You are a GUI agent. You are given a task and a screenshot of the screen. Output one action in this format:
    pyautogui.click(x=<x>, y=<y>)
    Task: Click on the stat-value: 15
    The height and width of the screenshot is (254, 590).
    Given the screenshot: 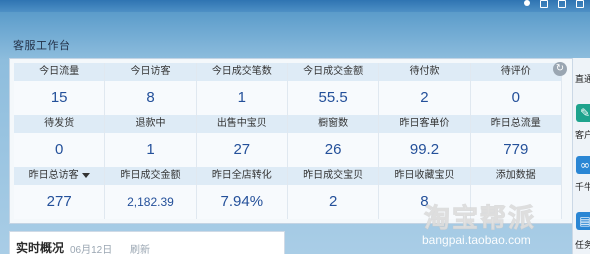 What is the action you would take?
    pyautogui.click(x=59, y=98)
    